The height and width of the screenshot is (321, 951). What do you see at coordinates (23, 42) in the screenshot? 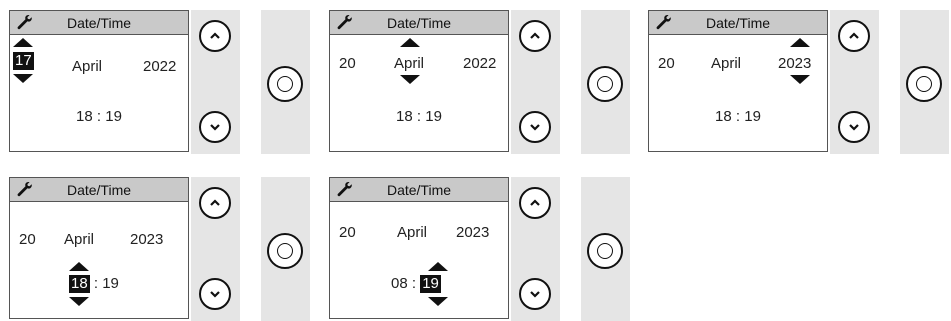
I see `day-up-indicator` at bounding box center [23, 42].